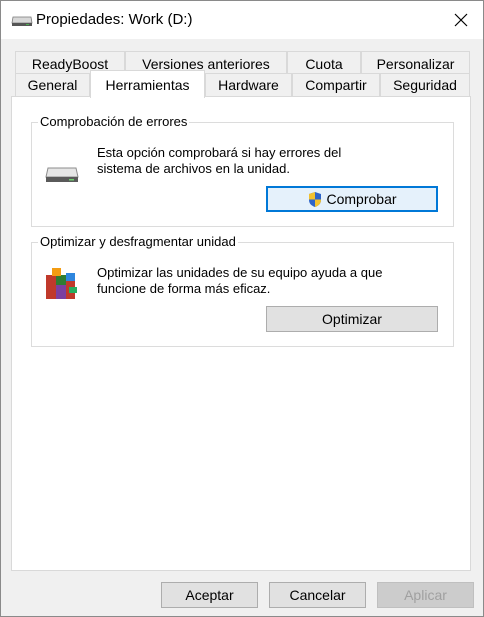  What do you see at coordinates (248, 84) in the screenshot?
I see `tab-hardware: Hardware` at bounding box center [248, 84].